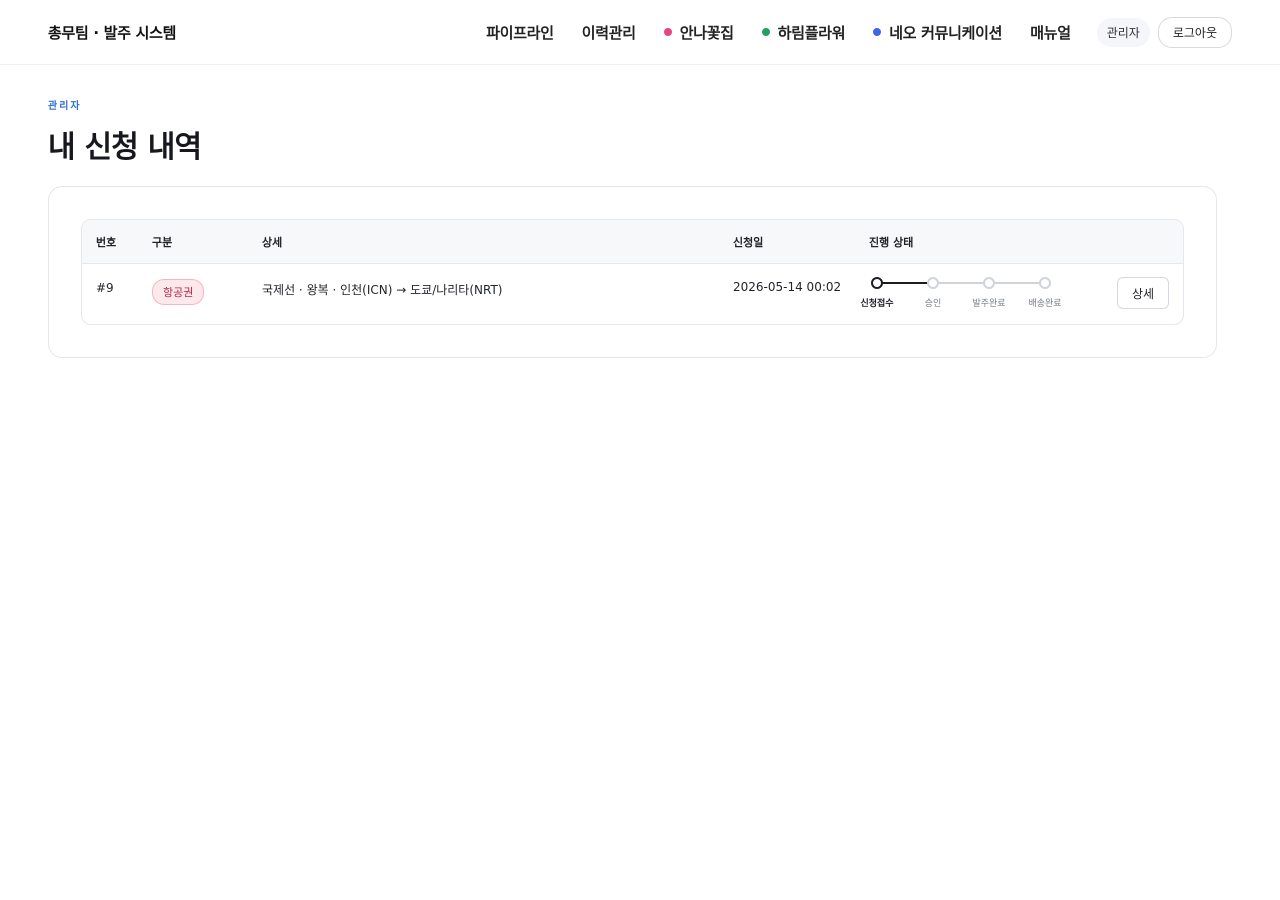 This screenshot has height=900, width=1280. I want to click on step-node-current, so click(877, 283).